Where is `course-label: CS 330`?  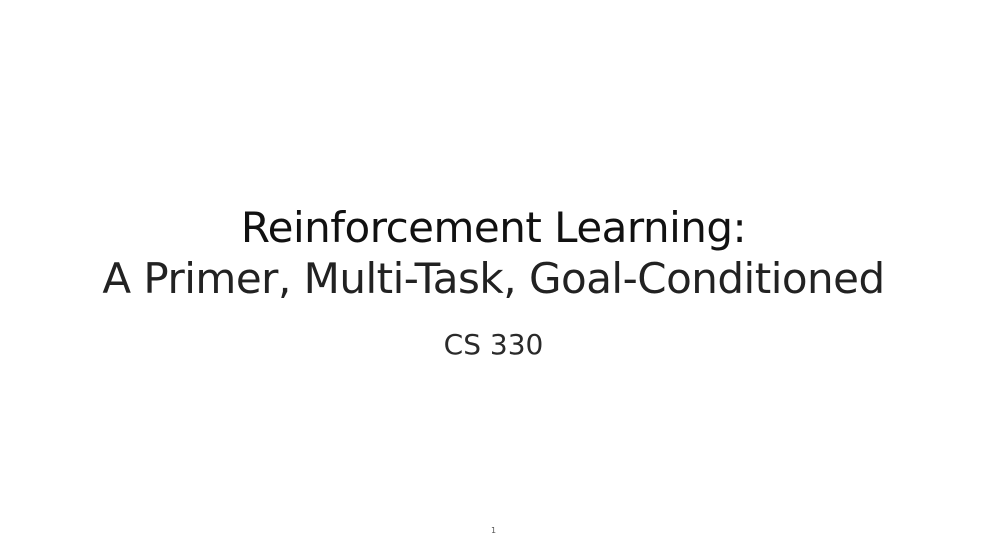
course-label: CS 330 is located at coordinates (493, 344).